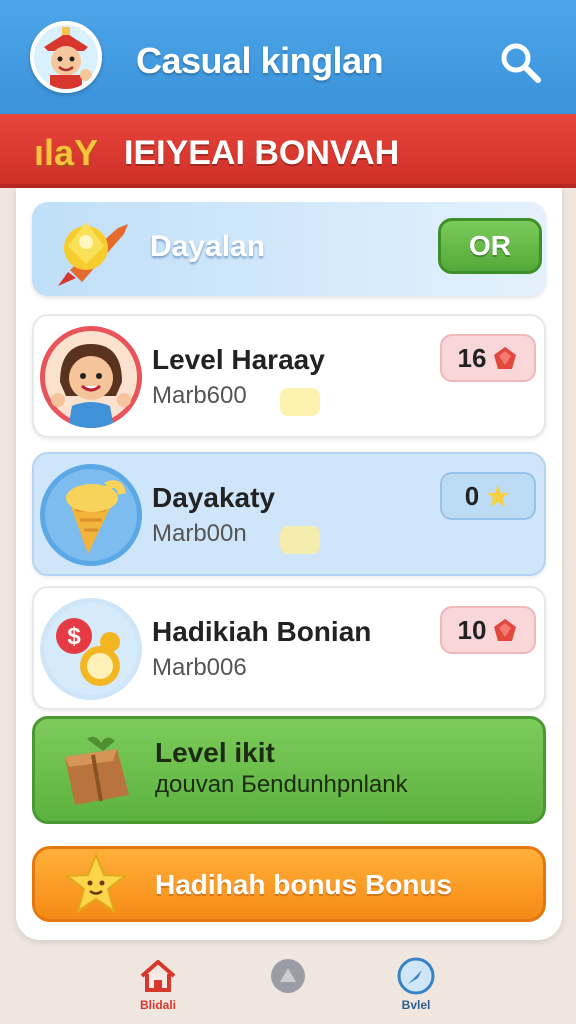 The image size is (576, 1024). Describe the element at coordinates (91, 649) in the screenshot. I see `coins-icon: $` at that location.